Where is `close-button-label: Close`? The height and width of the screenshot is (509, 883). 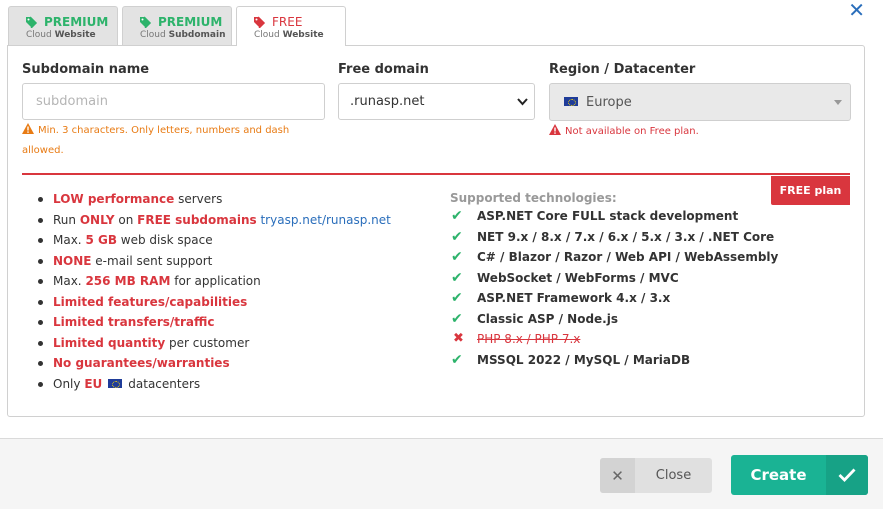
close-button-label: Close is located at coordinates (673, 475).